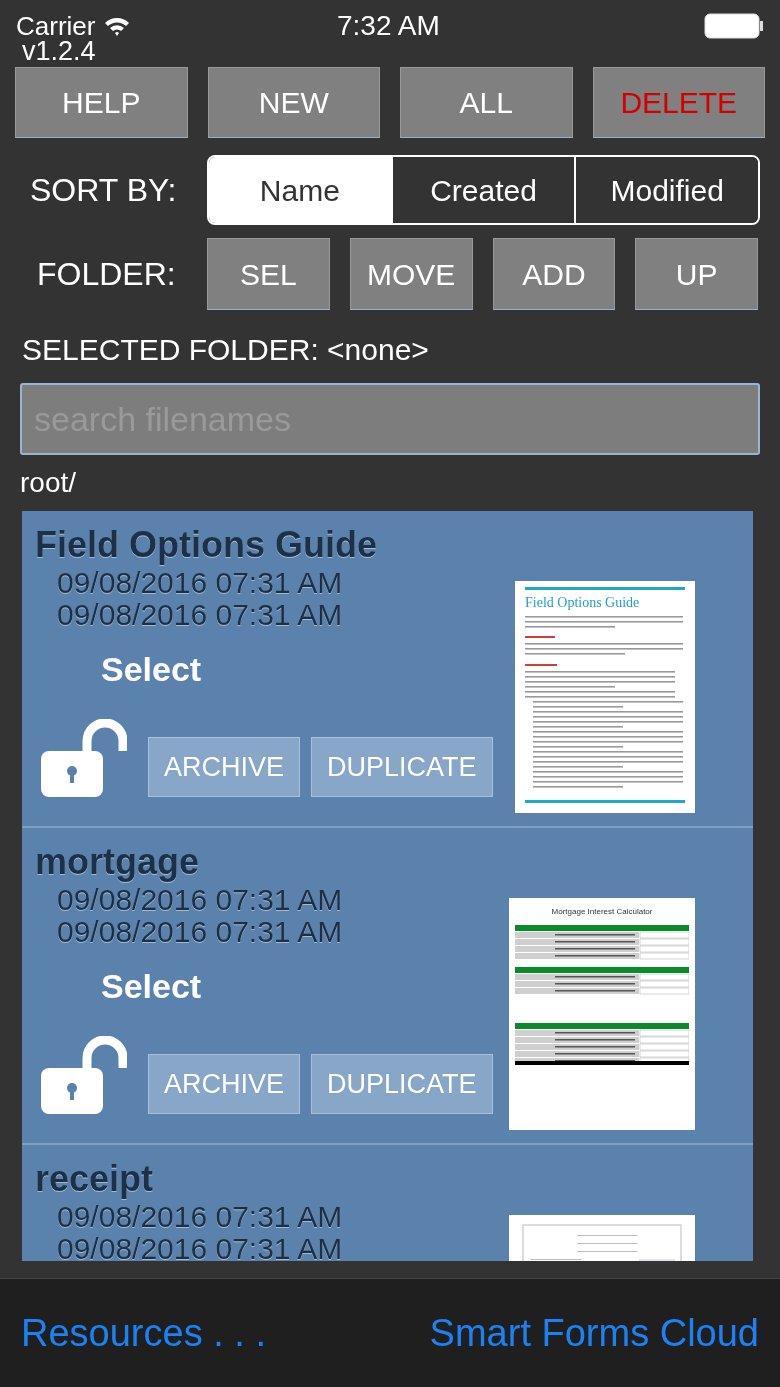  Describe the element at coordinates (554, 274) in the screenshot. I see `folder-button: ADD` at that location.